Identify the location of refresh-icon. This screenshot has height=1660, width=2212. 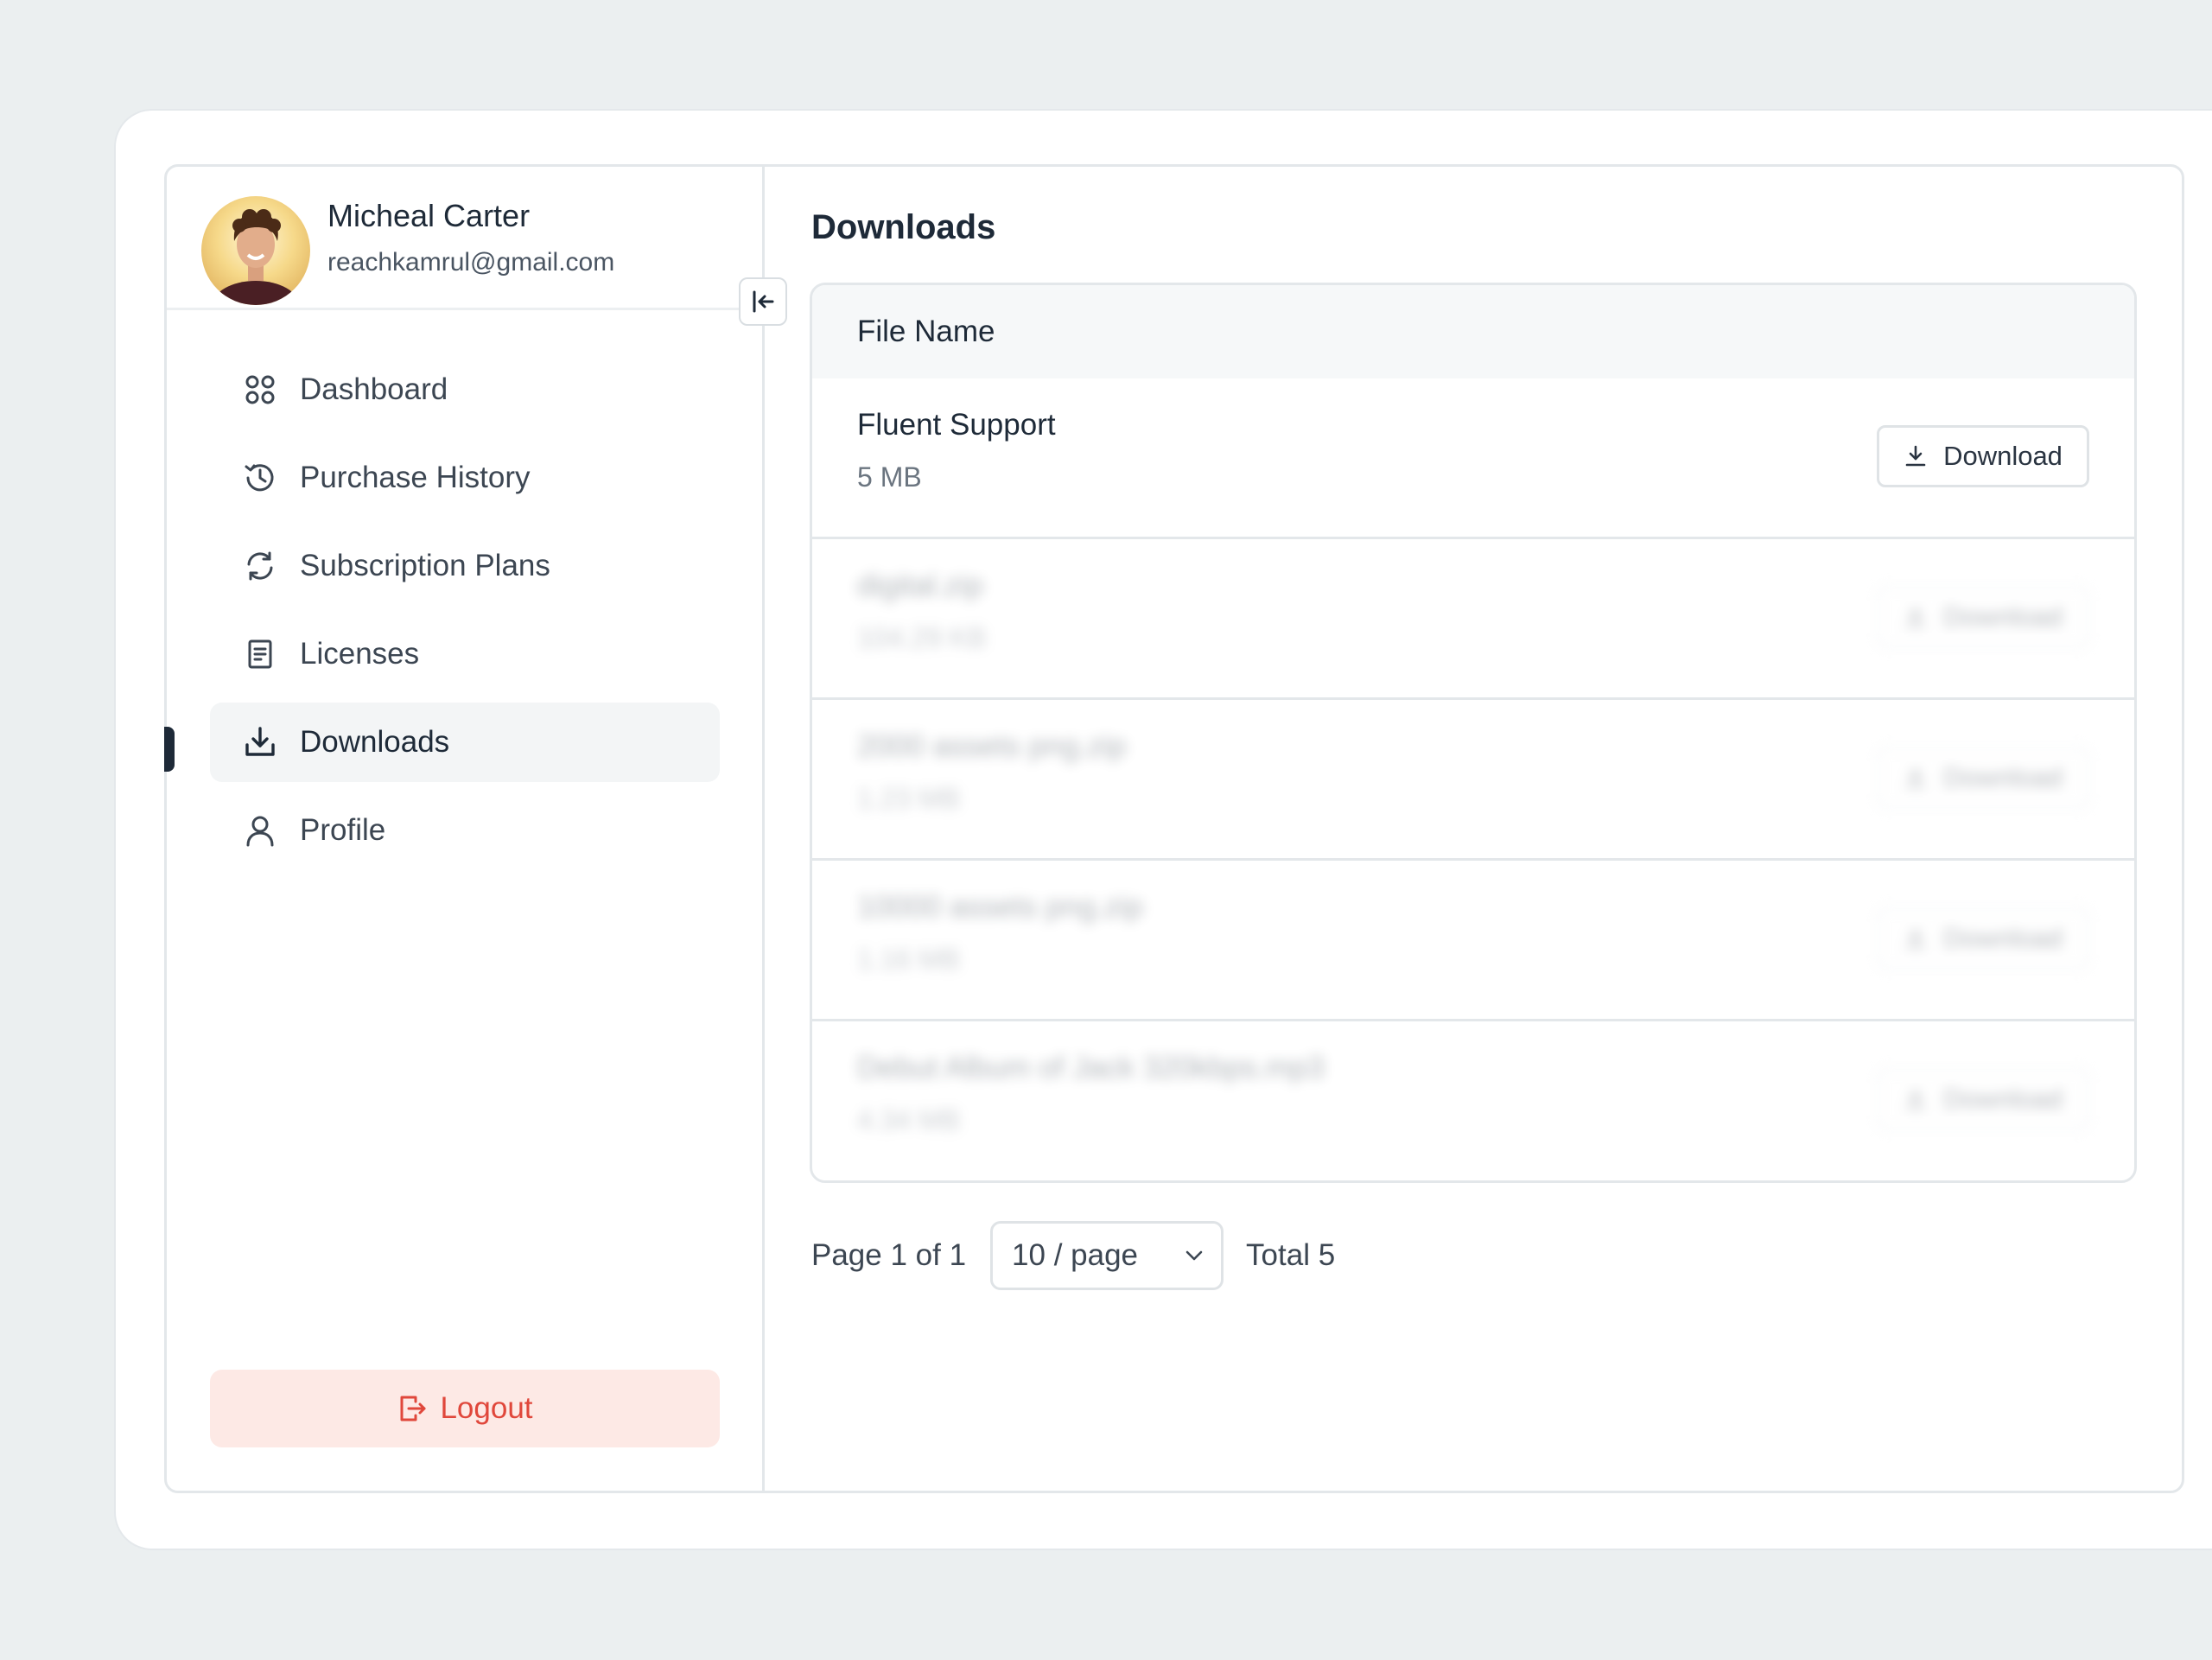
(260, 566).